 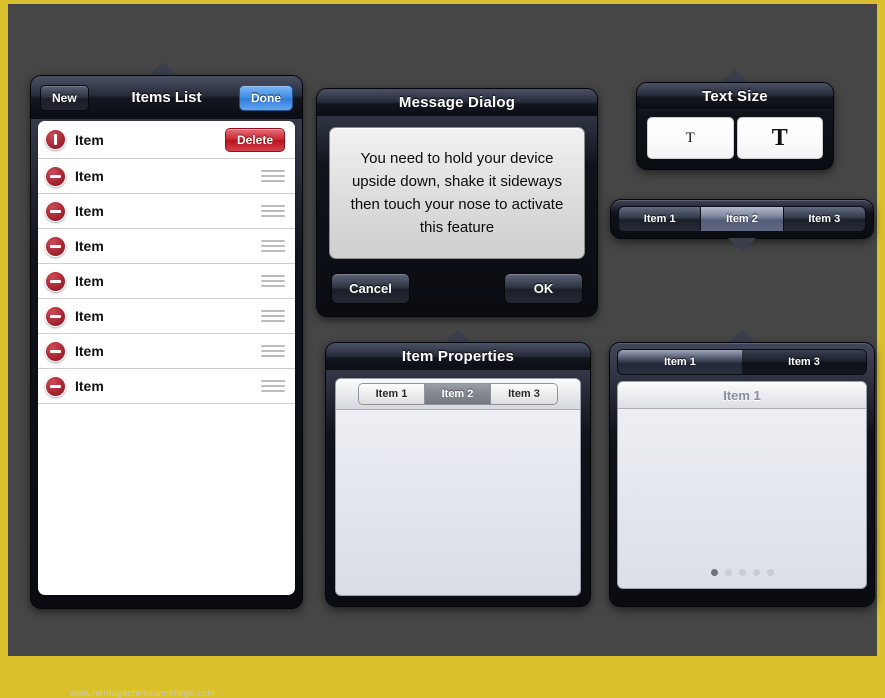 I want to click on cancel-button: Cancel, so click(x=370, y=288).